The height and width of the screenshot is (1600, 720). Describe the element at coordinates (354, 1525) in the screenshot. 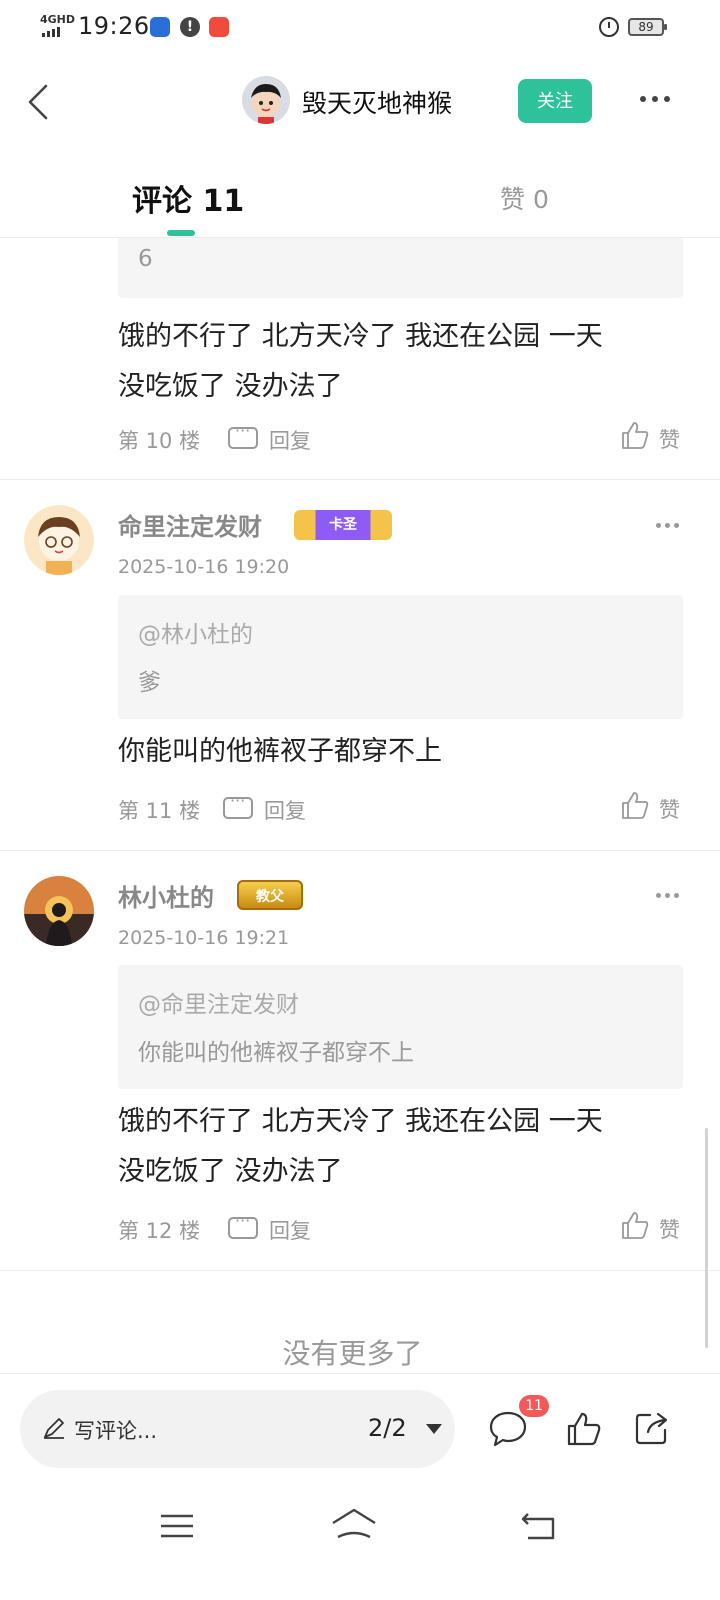

I see `home-icon` at that location.